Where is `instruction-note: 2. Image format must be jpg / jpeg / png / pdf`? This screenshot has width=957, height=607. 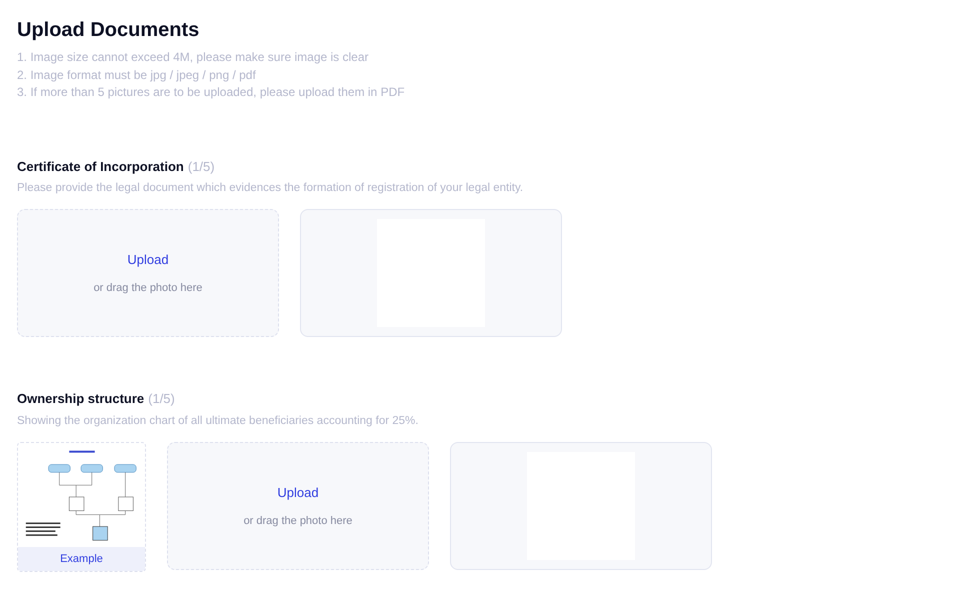
instruction-note: 2. Image format must be jpg / jpeg / png / pdf is located at coordinates (137, 75).